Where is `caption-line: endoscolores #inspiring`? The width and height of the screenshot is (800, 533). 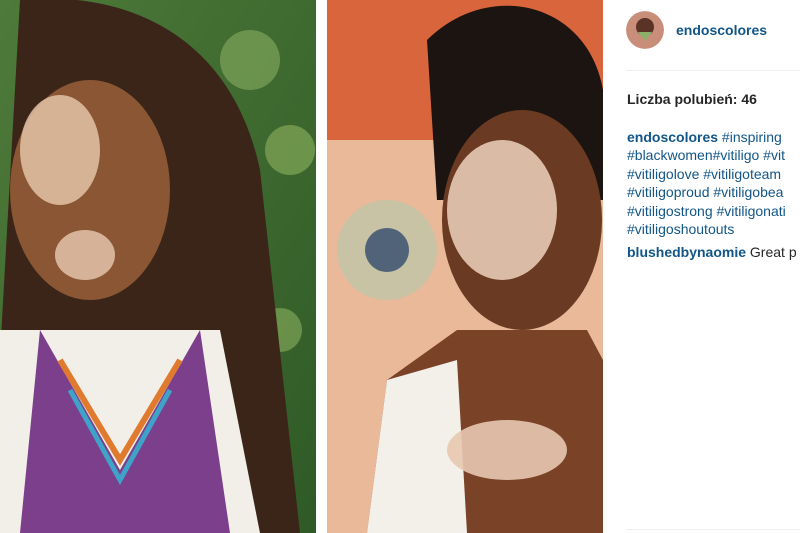
caption-line: endoscolores #inspiring is located at coordinates (713, 137).